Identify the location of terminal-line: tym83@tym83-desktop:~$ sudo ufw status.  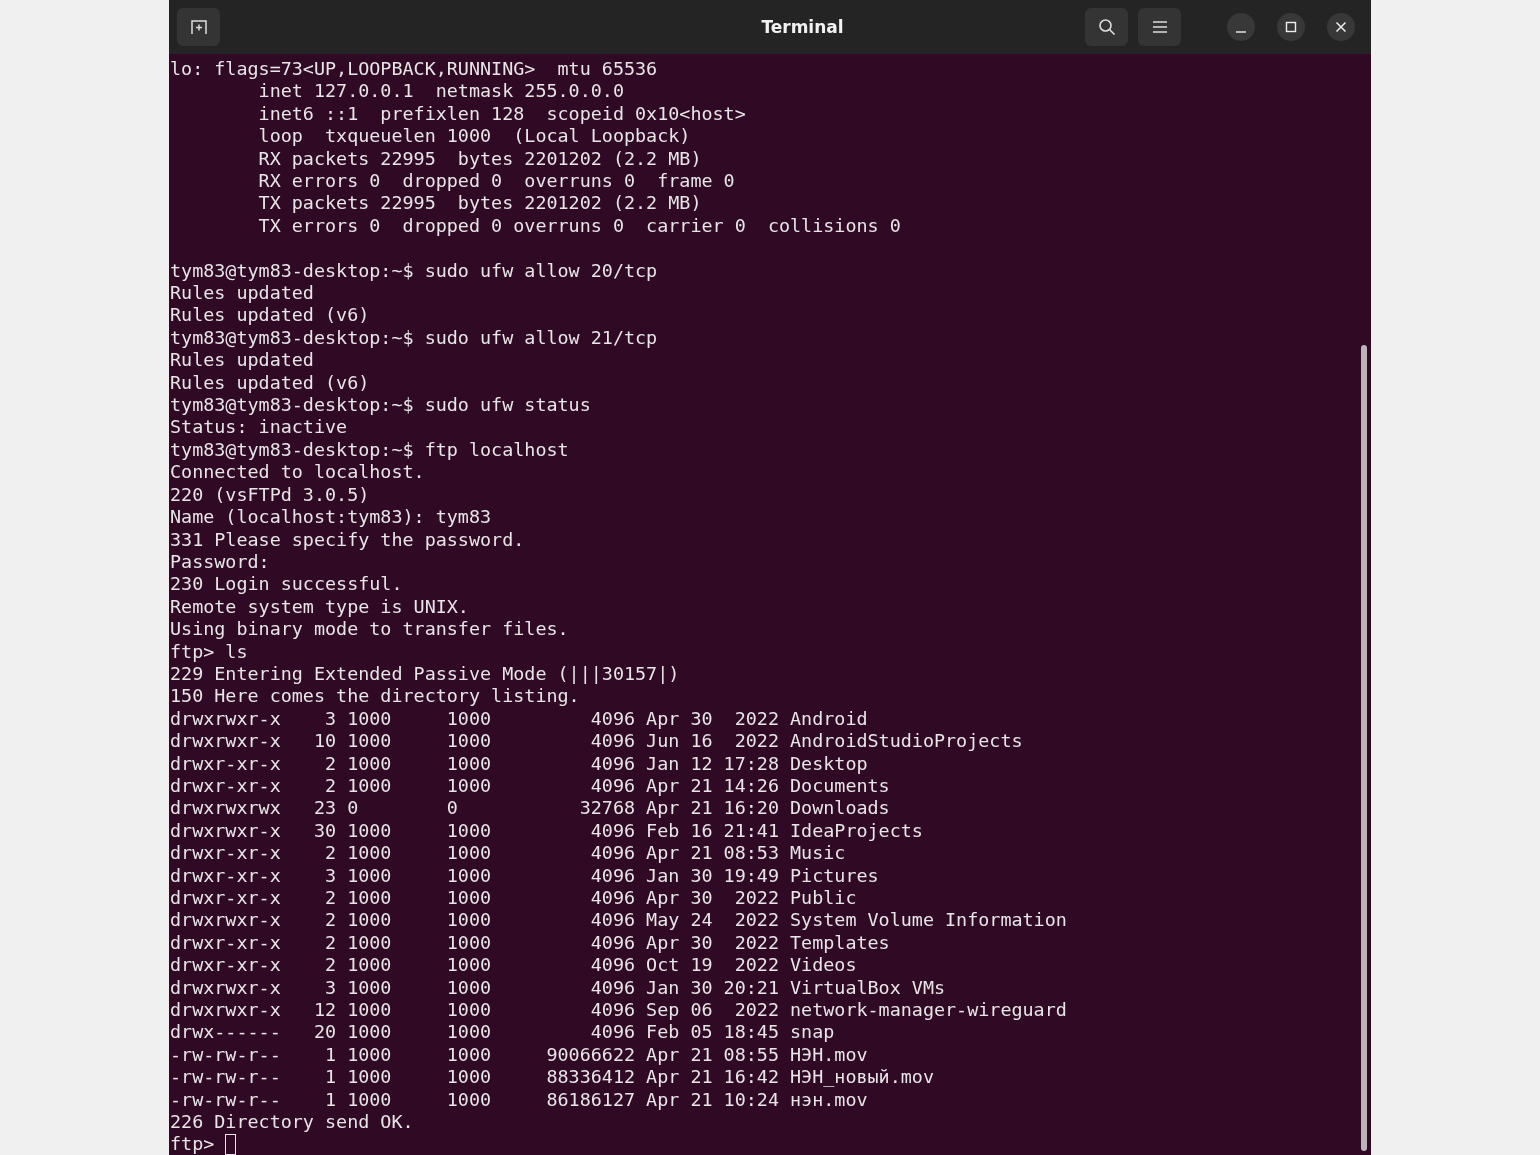
(381, 405).